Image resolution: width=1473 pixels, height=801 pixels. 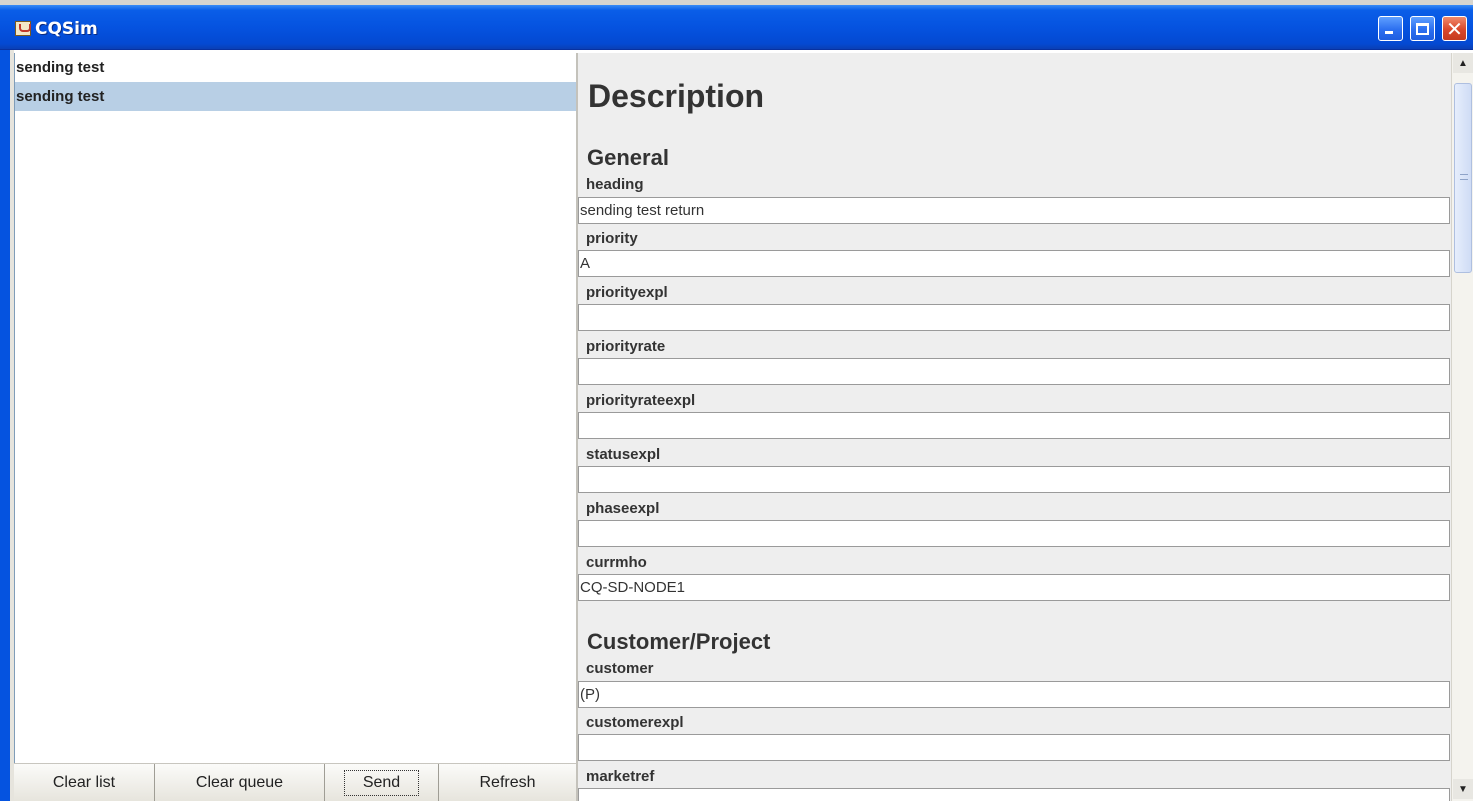 I want to click on send-button-label: Send, so click(x=381, y=783).